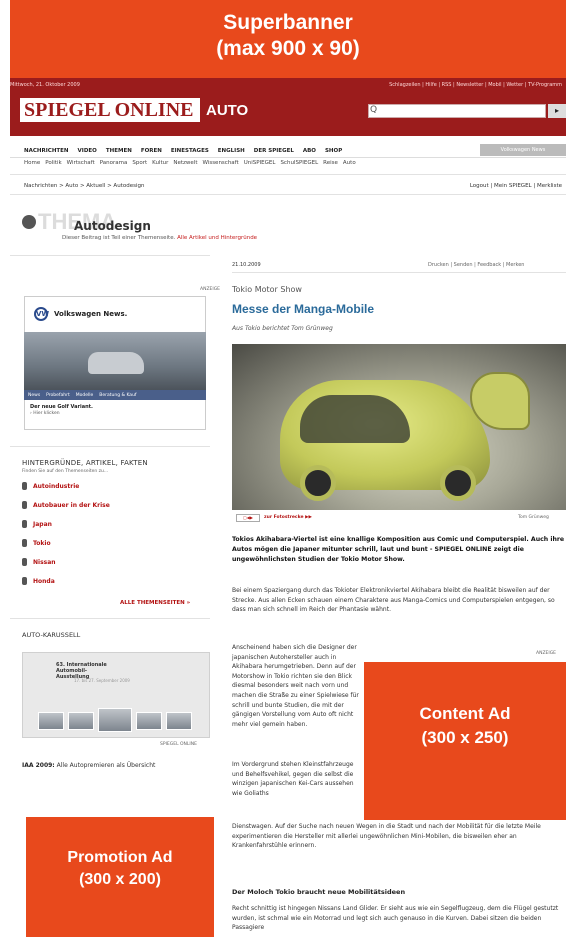  Describe the element at coordinates (42, 543) in the screenshot. I see `topic-label: Tokio` at that location.